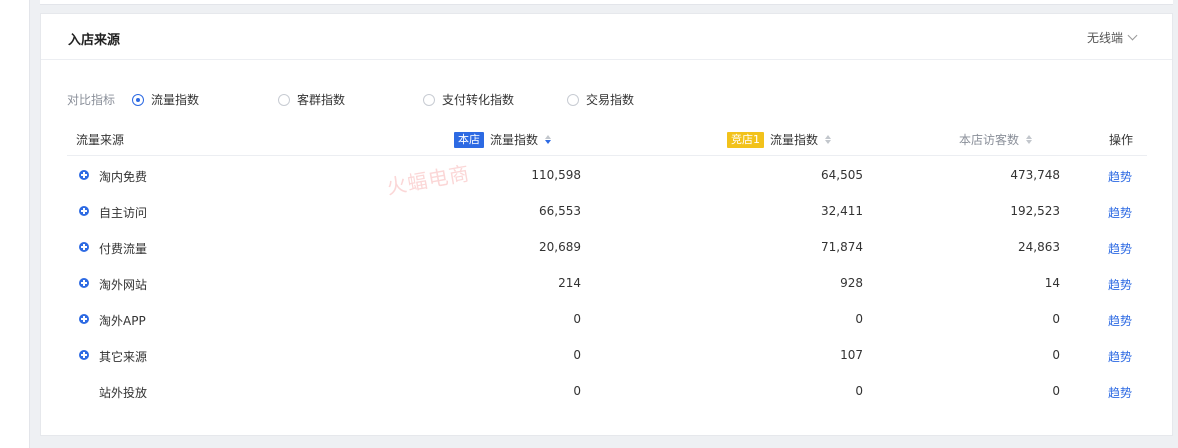 The image size is (1178, 448). What do you see at coordinates (1121, 140) in the screenshot?
I see `header-action: 操作` at bounding box center [1121, 140].